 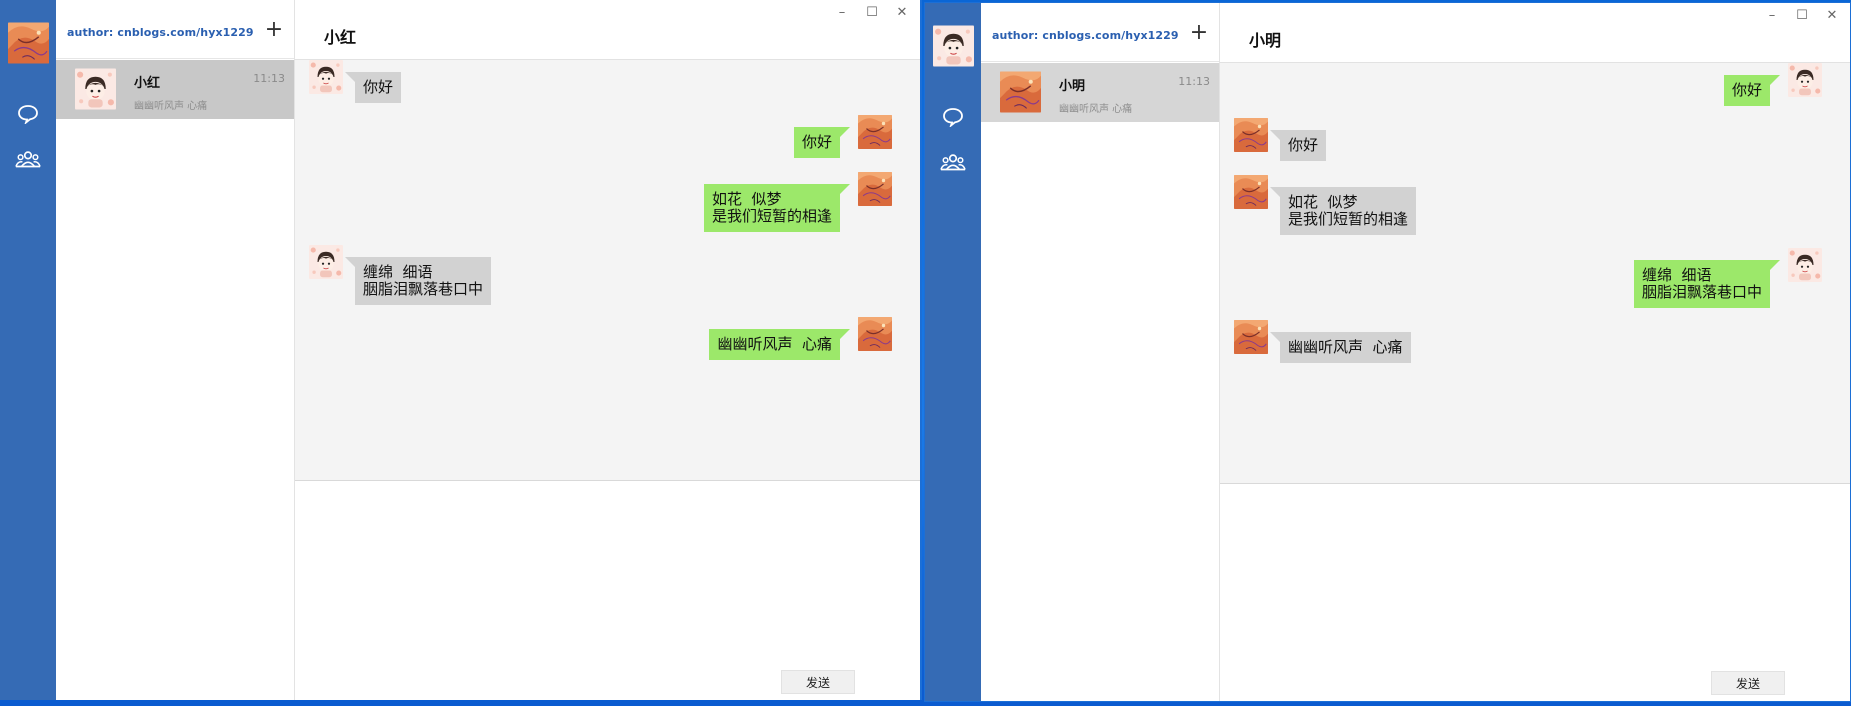 What do you see at coordinates (175, 89) in the screenshot?
I see `conversation-item: 小红 11:13 幽幽听风声 心痛` at bounding box center [175, 89].